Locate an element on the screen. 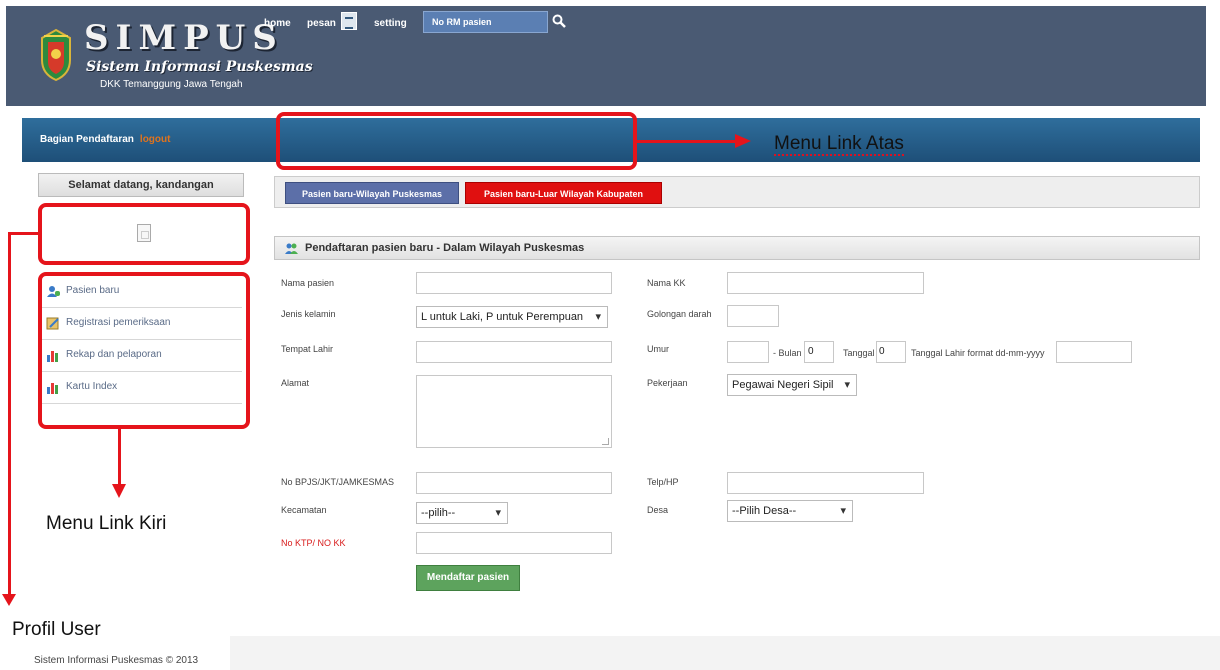 This screenshot has height=670, width=1220. nav-section-label: Bagian Pendaftaran logout is located at coordinates (105, 139).